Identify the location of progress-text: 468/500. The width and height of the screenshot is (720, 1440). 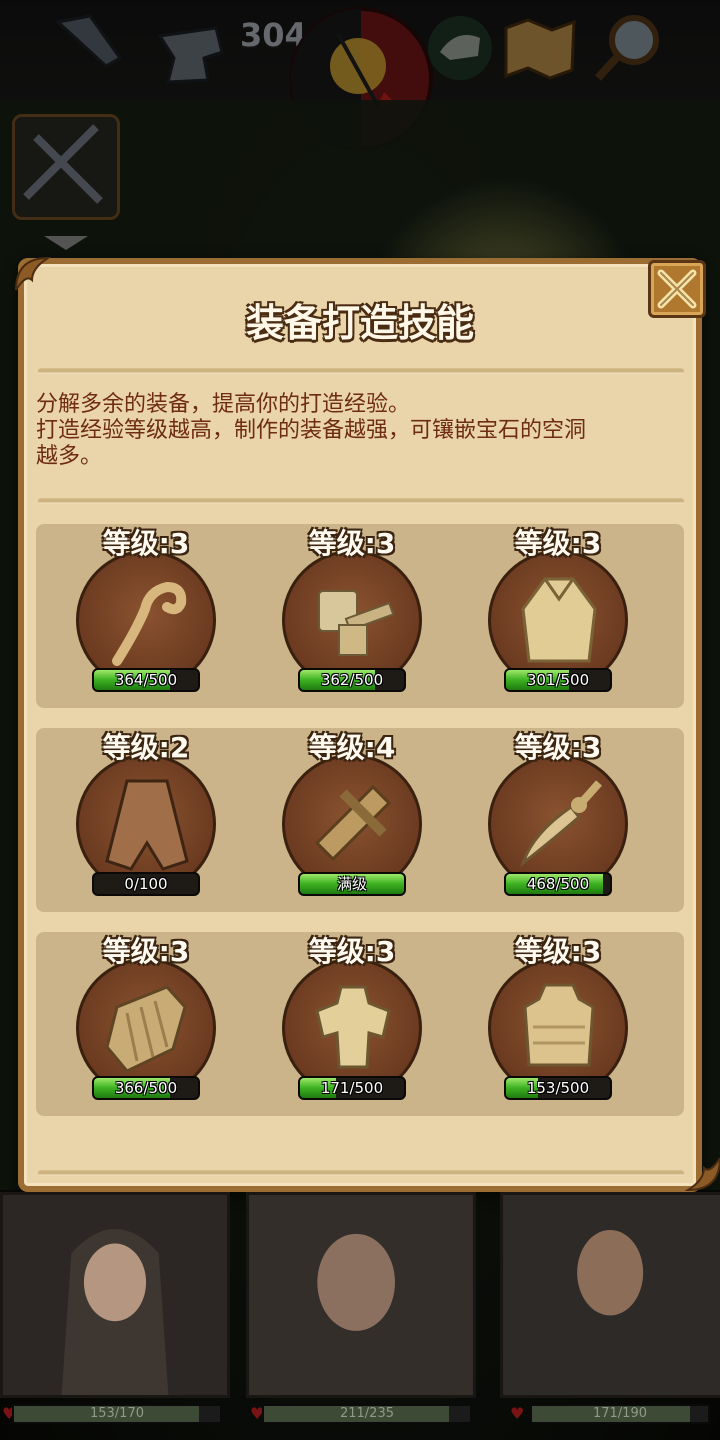
(558, 884).